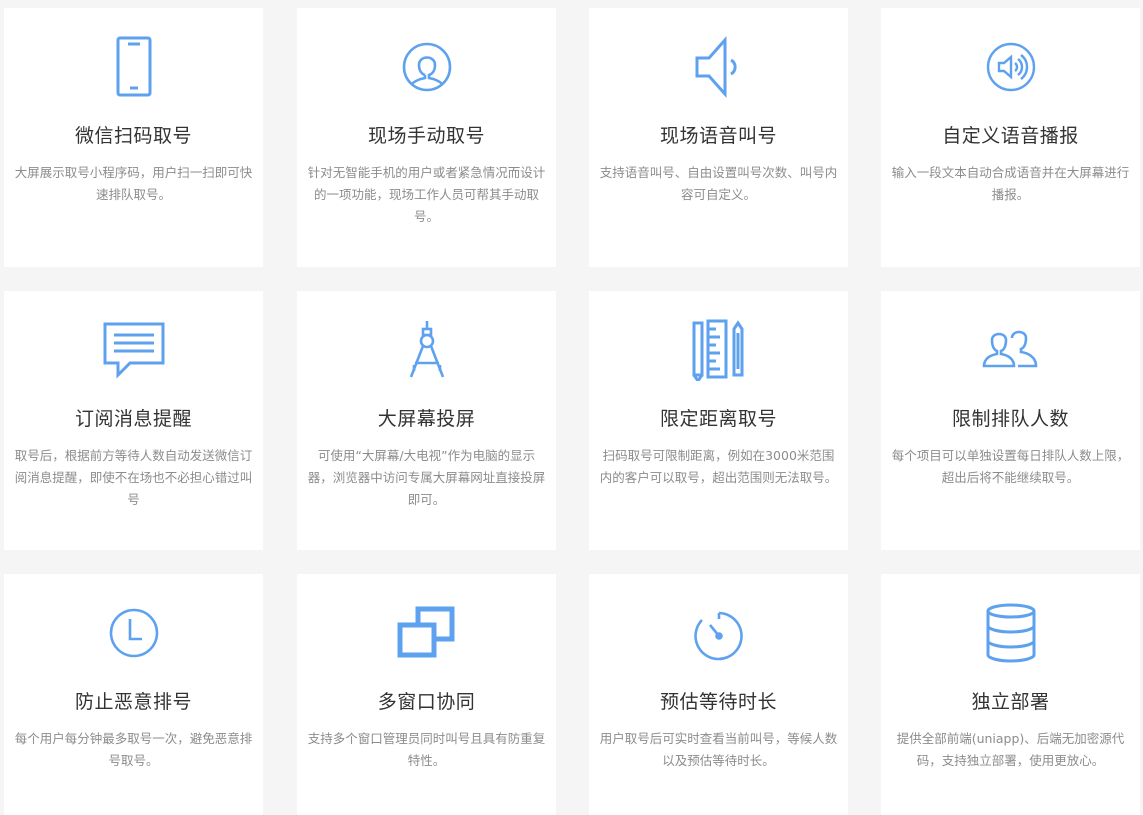 This screenshot has height=815, width=1143. I want to click on feature-description: 输入一段文本自动合成语音并在大屏幕进行播报。, so click(1010, 183).